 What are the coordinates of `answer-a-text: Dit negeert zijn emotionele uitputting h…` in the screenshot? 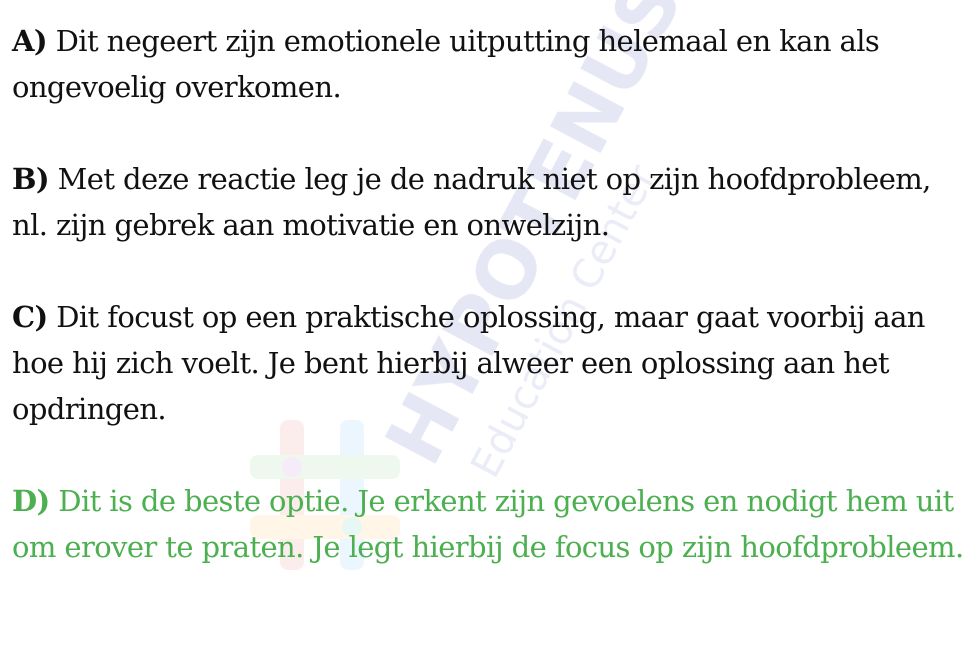 It's located at (446, 64).